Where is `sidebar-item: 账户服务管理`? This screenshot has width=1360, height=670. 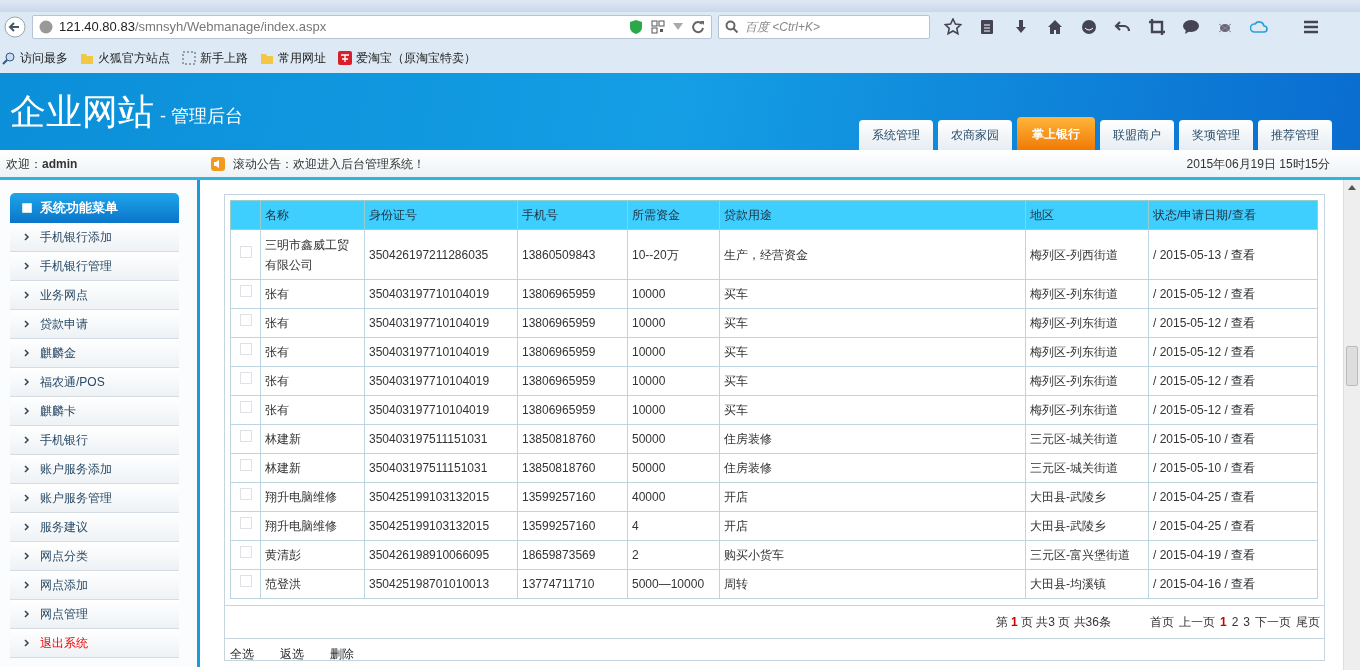 sidebar-item: 账户服务管理 is located at coordinates (94, 498).